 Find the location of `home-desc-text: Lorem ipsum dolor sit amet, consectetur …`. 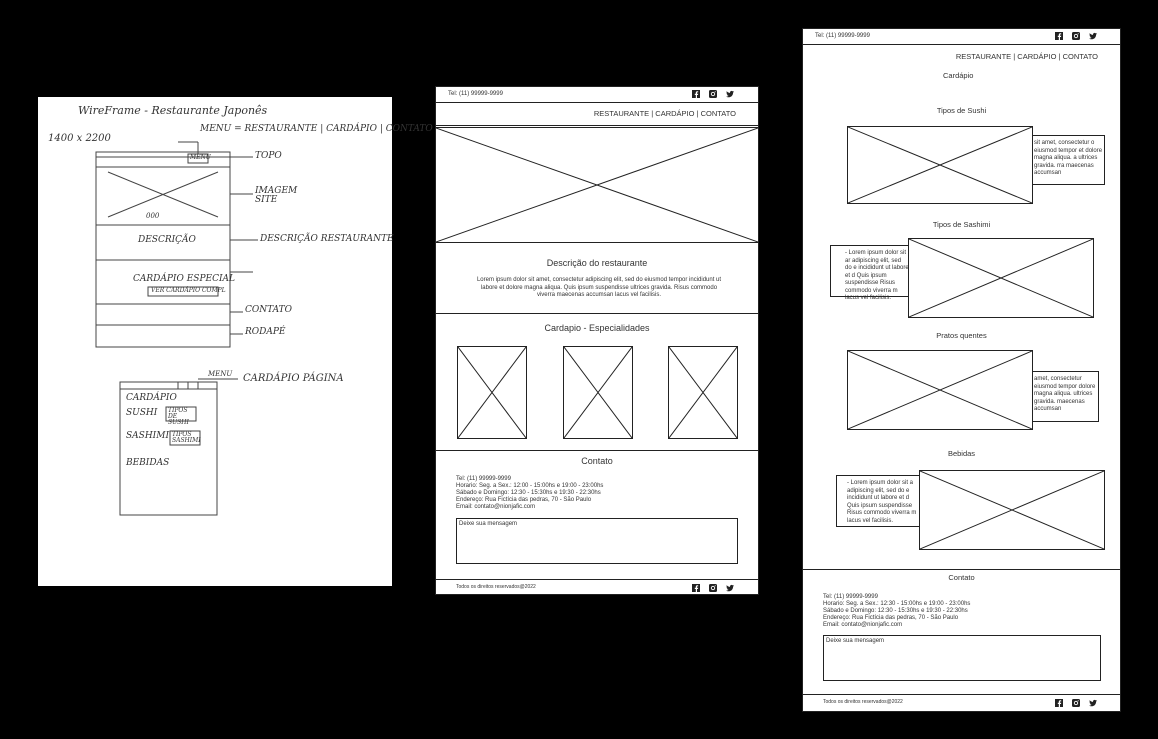

home-desc-text: Lorem ipsum dolor sit amet, consectetur … is located at coordinates (599, 287).